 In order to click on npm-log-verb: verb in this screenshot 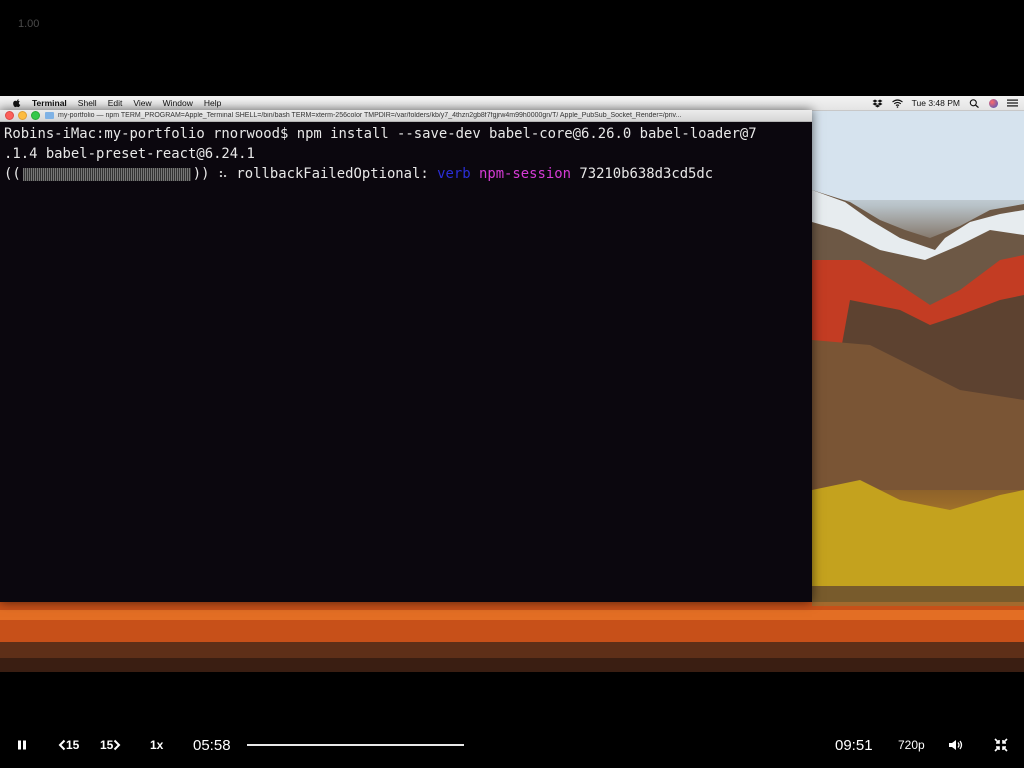, I will do `click(454, 174)`.